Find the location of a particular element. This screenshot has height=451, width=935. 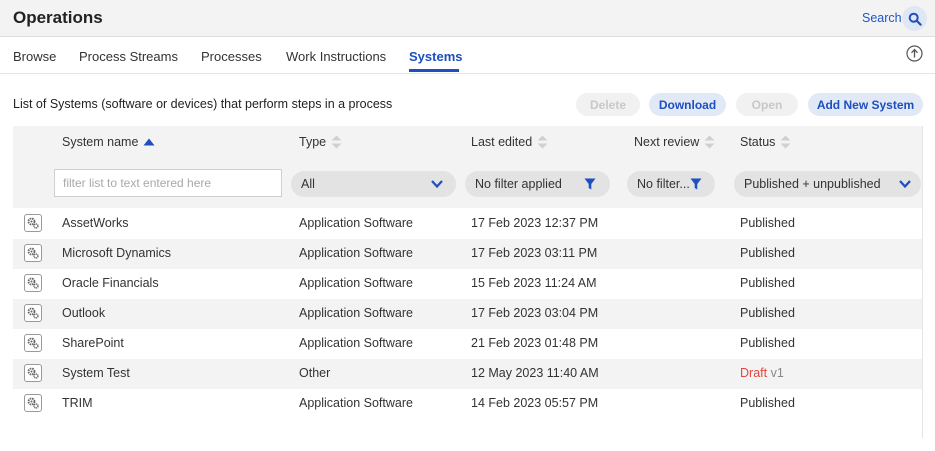

add-new-system-button: Add New System is located at coordinates (865, 104).